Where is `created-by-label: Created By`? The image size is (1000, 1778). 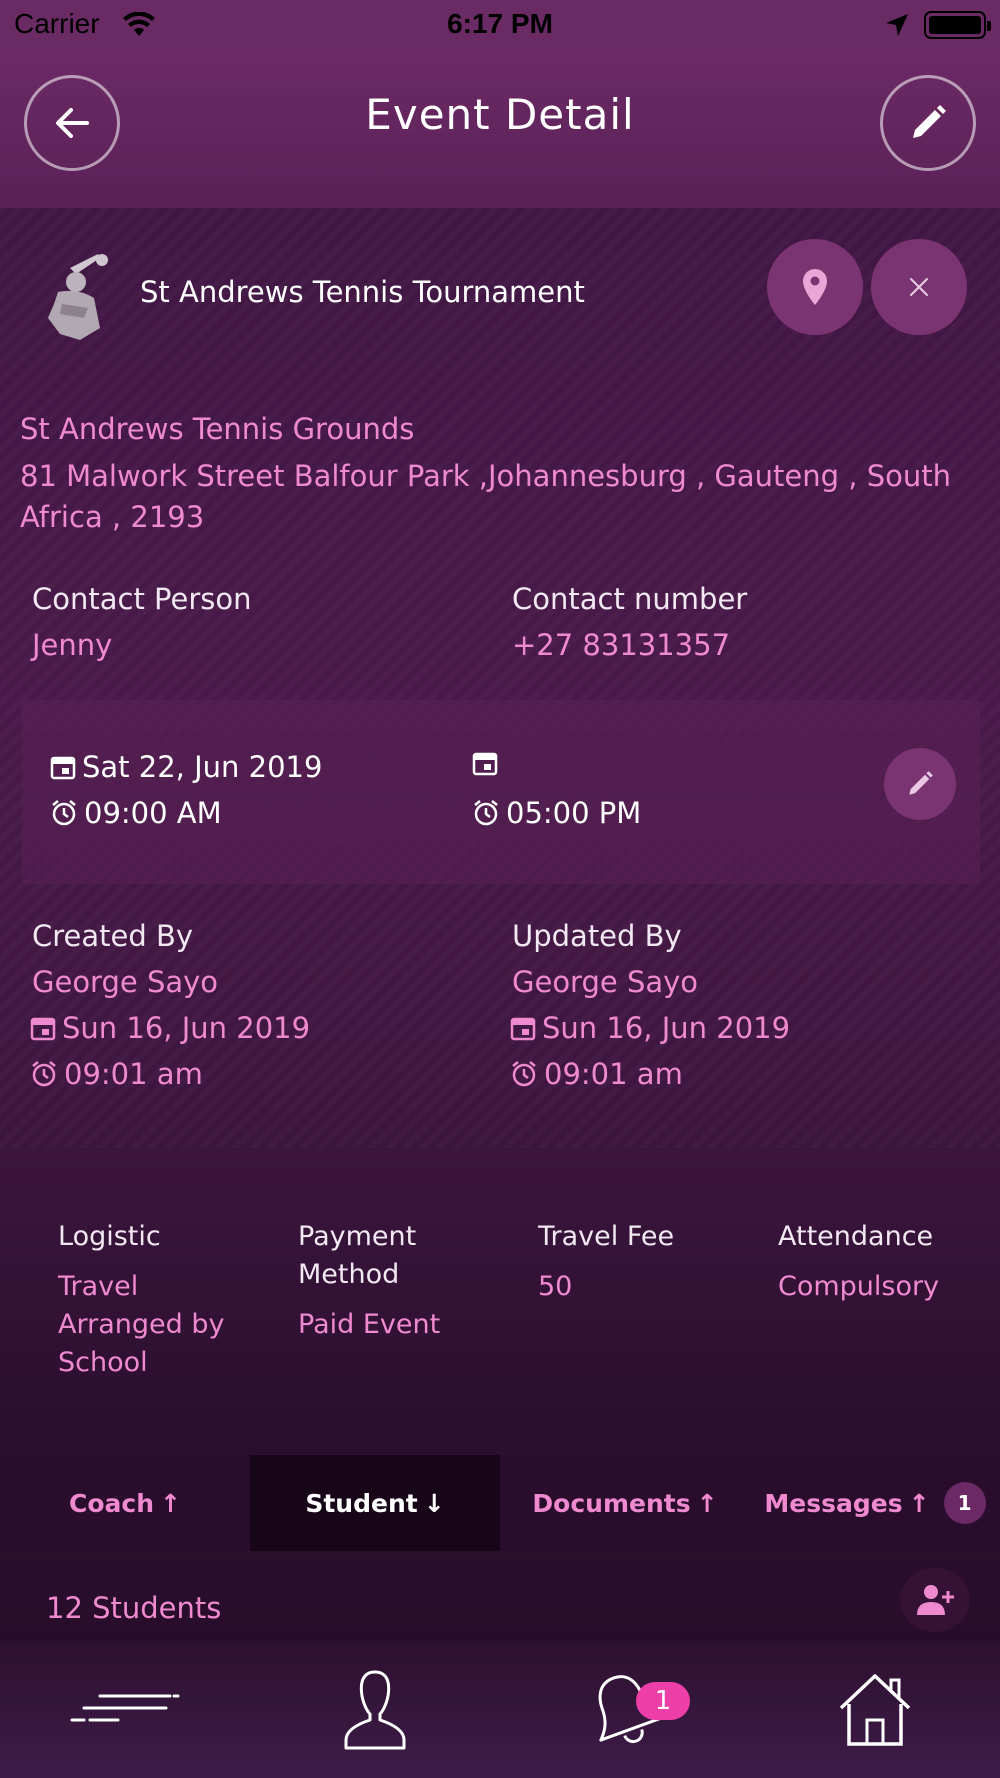
created-by-label: Created By is located at coordinates (113, 936).